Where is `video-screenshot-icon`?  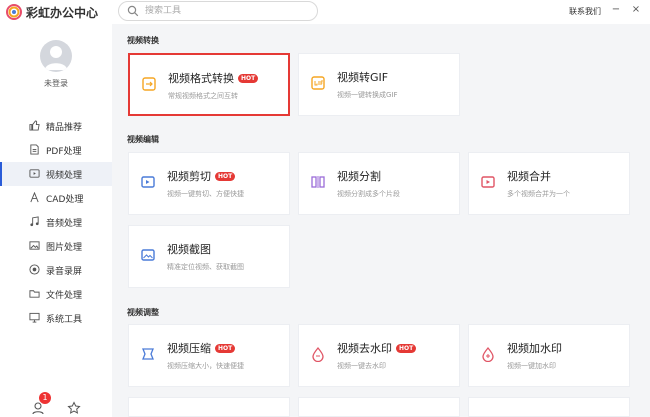
video-screenshot-icon is located at coordinates (148, 255).